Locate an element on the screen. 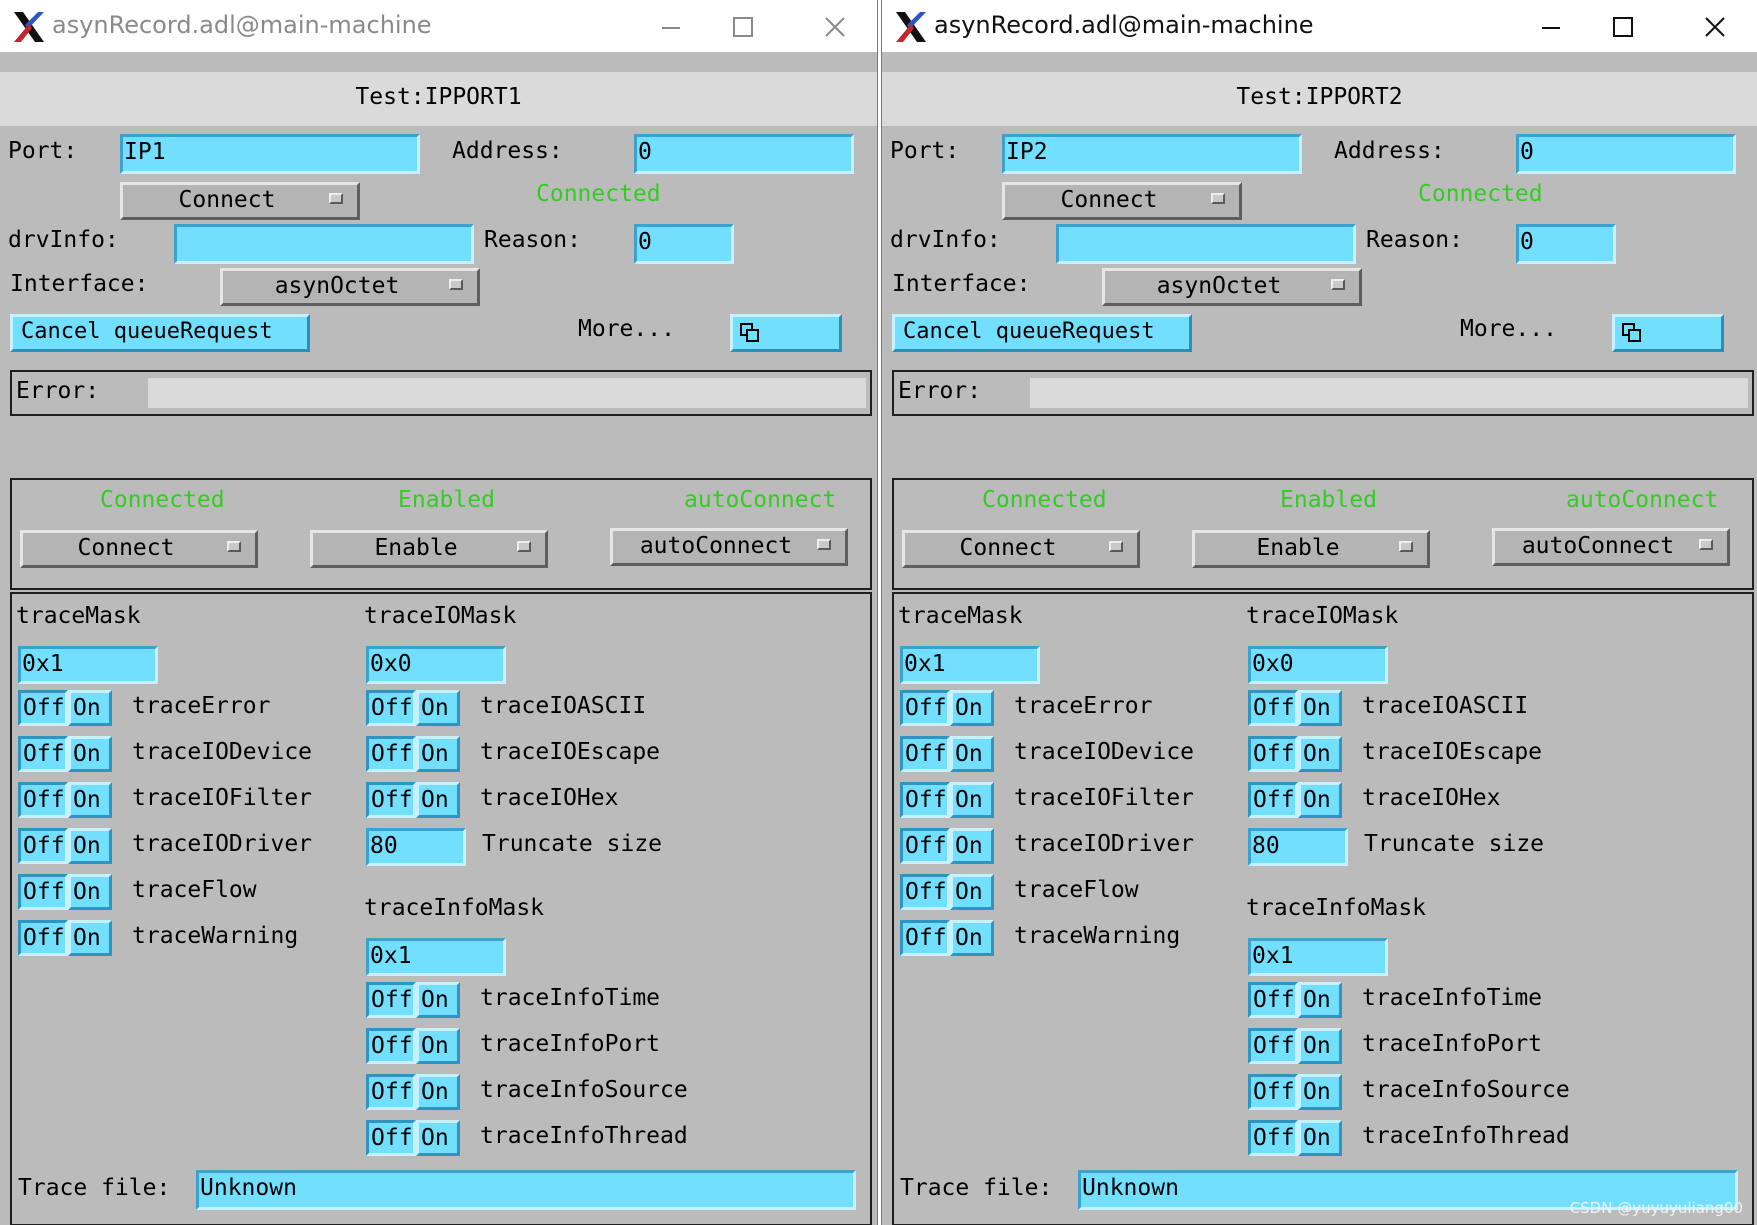 The image size is (1757, 1225). autoconnect-menu-label: autoConnect is located at coordinates (716, 546).